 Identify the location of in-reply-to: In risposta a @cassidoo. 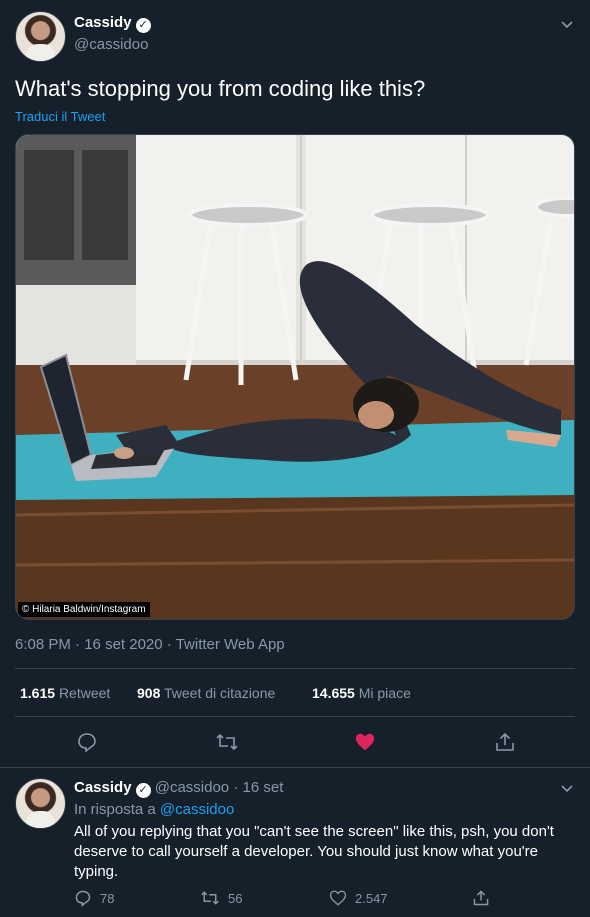
(154, 809).